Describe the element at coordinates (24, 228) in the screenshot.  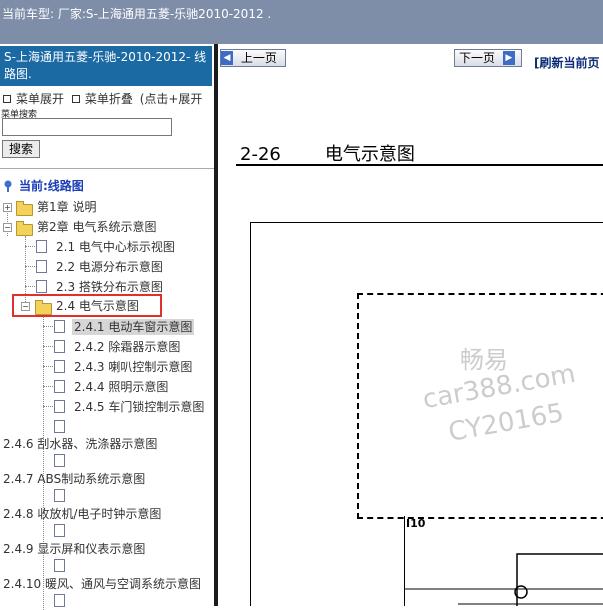
I see `folder-open-icon` at that location.